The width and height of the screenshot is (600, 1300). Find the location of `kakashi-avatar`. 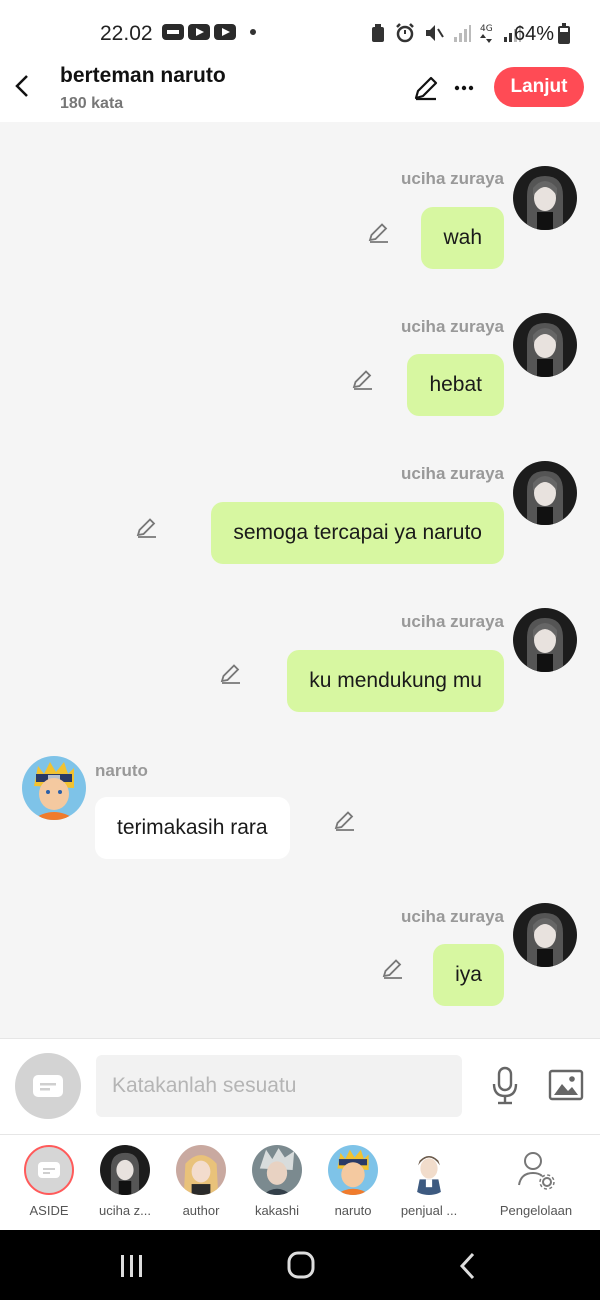

kakashi-avatar is located at coordinates (277, 1170).